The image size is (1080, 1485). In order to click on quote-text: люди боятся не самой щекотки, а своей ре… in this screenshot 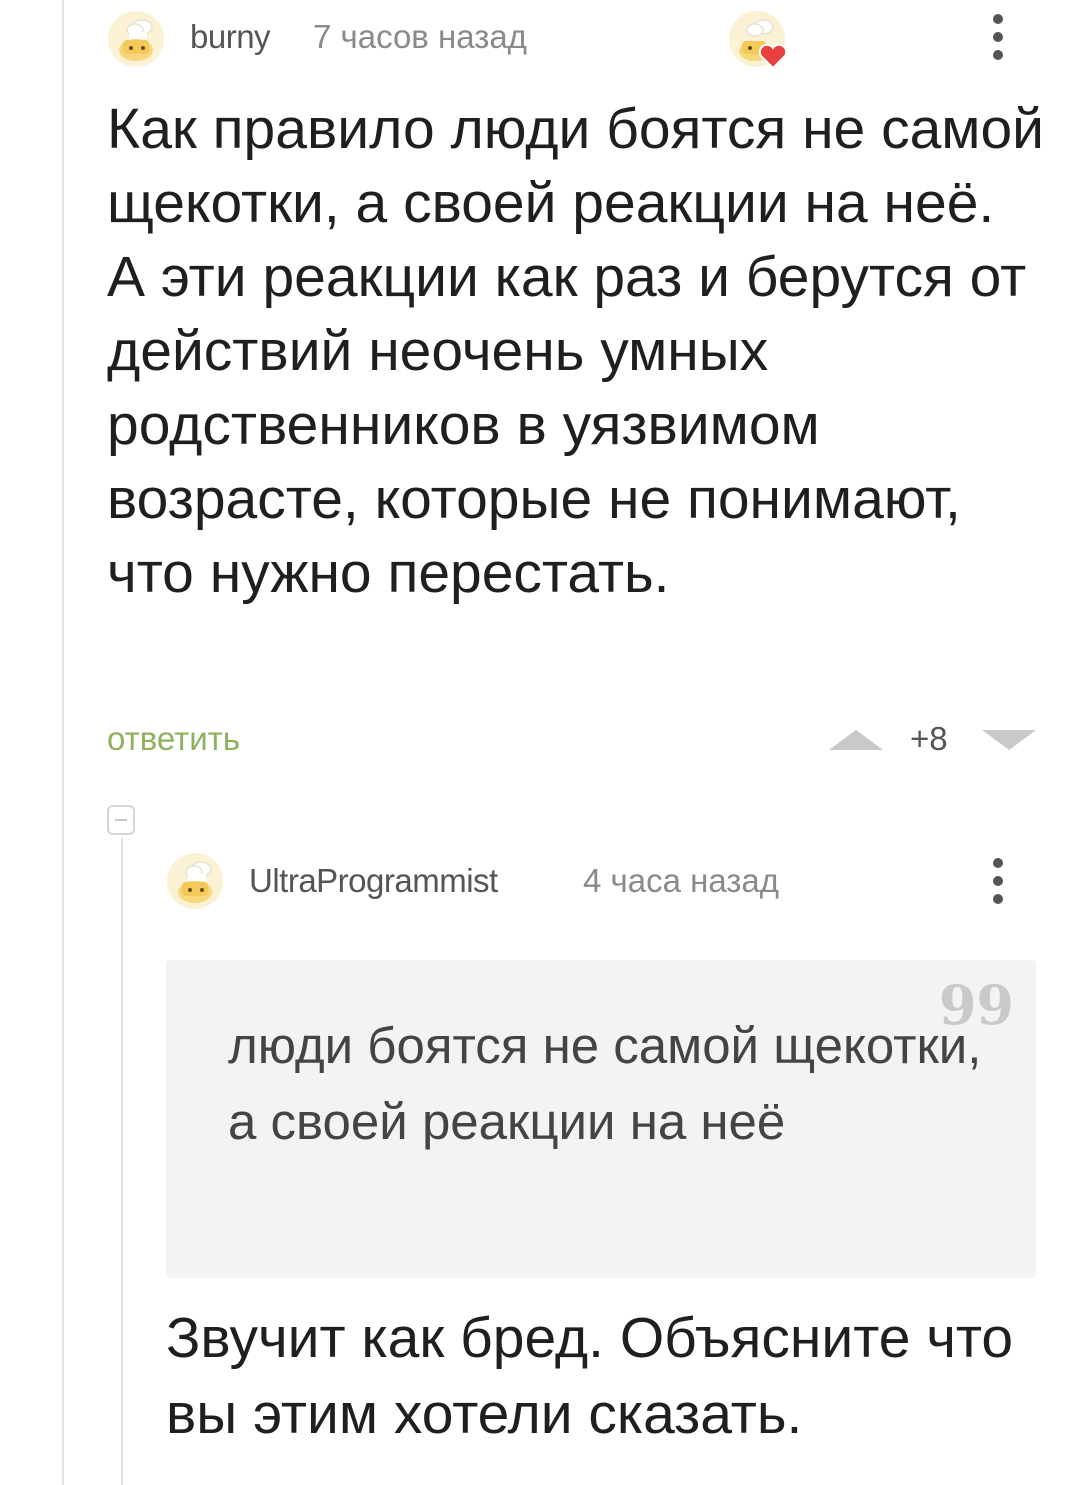, I will do `click(605, 1083)`.